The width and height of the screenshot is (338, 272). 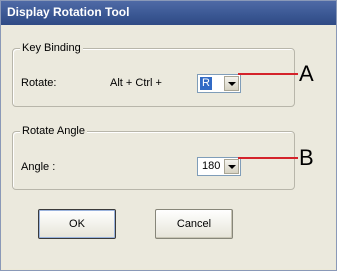 What do you see at coordinates (194, 224) in the screenshot?
I see `cancel-button: Cancel` at bounding box center [194, 224].